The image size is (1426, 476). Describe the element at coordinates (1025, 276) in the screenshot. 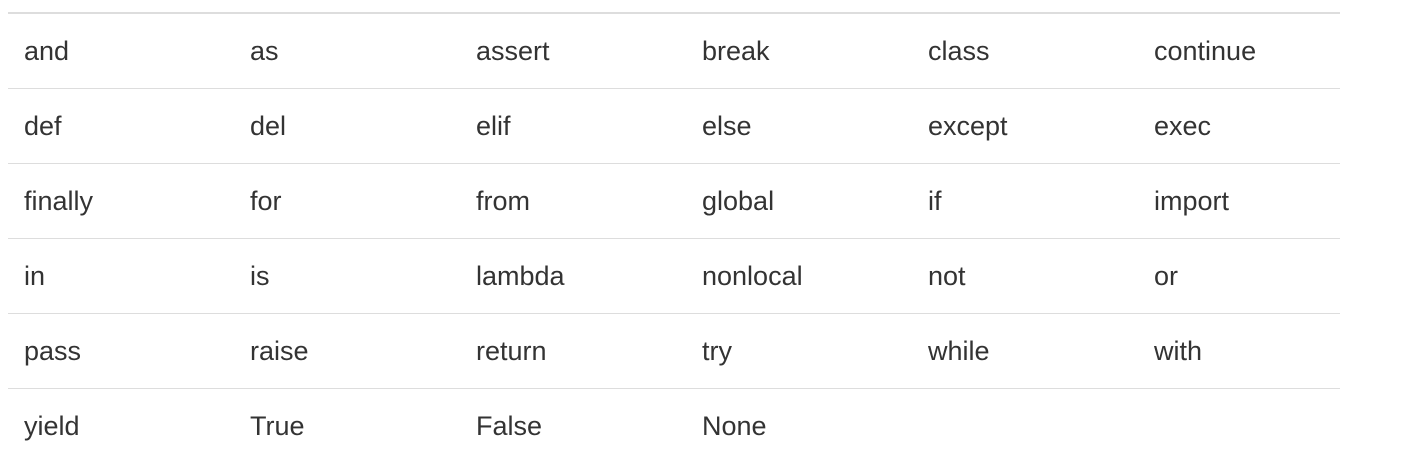

I see `table-cell: not` at that location.